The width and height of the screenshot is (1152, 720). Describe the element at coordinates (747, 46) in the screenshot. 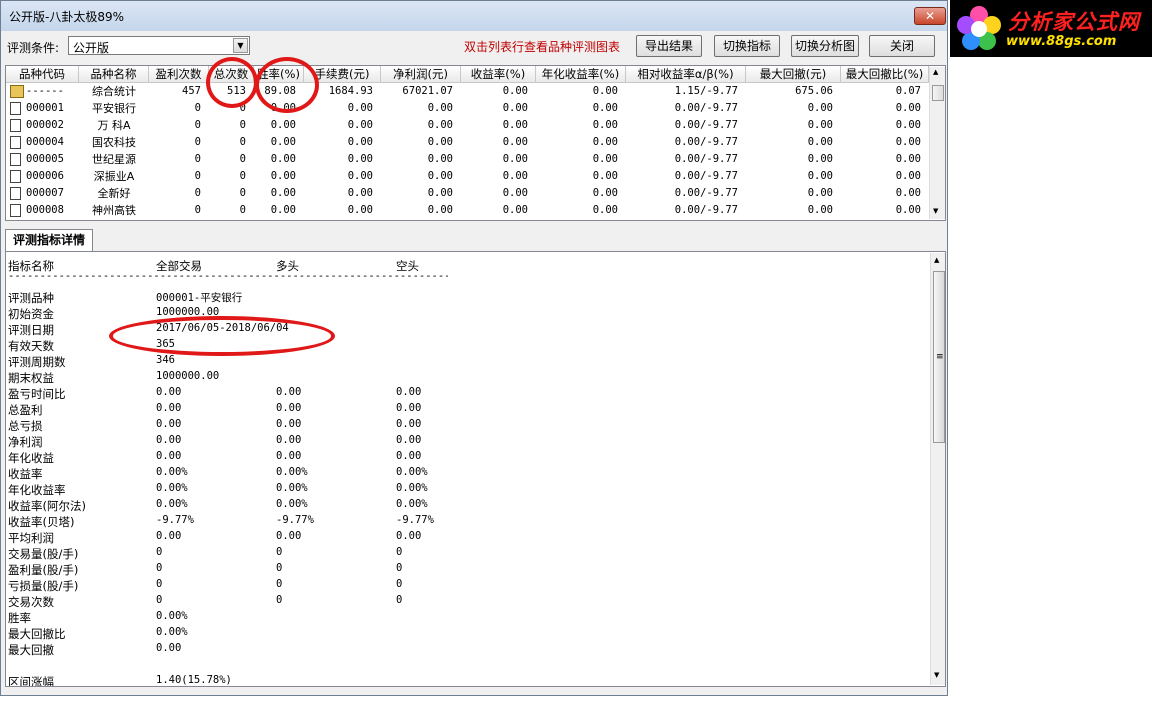

I see `switch-metric-button: 切换指标` at that location.